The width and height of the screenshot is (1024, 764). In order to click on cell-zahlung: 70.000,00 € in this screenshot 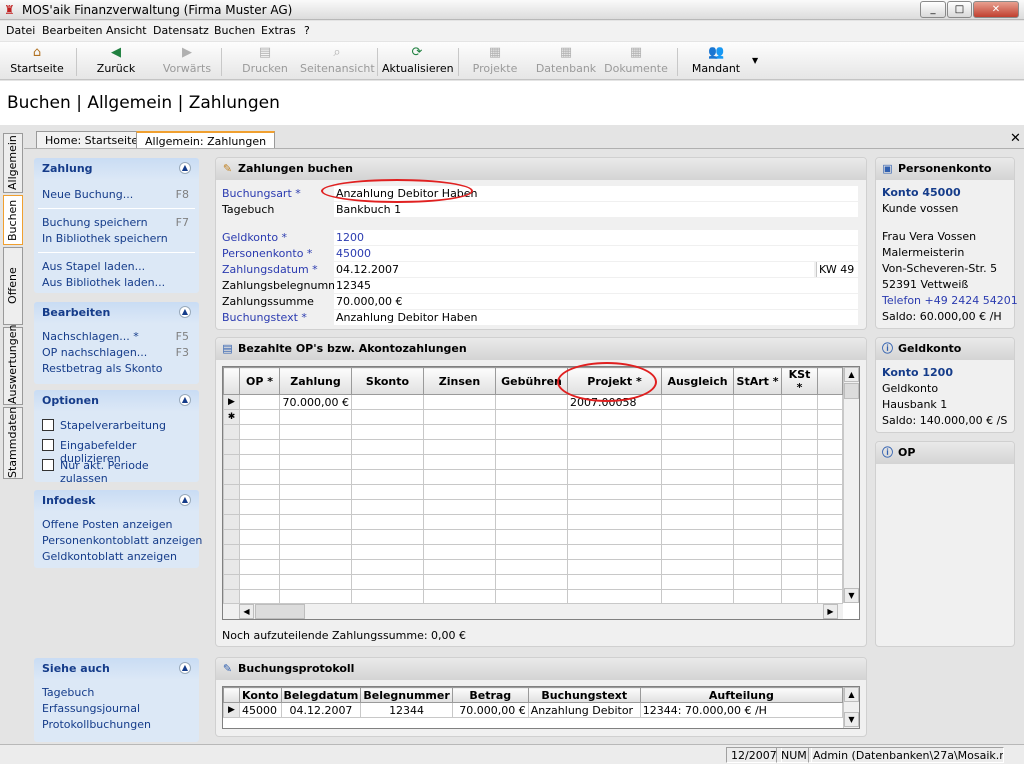, I will do `click(315, 402)`.